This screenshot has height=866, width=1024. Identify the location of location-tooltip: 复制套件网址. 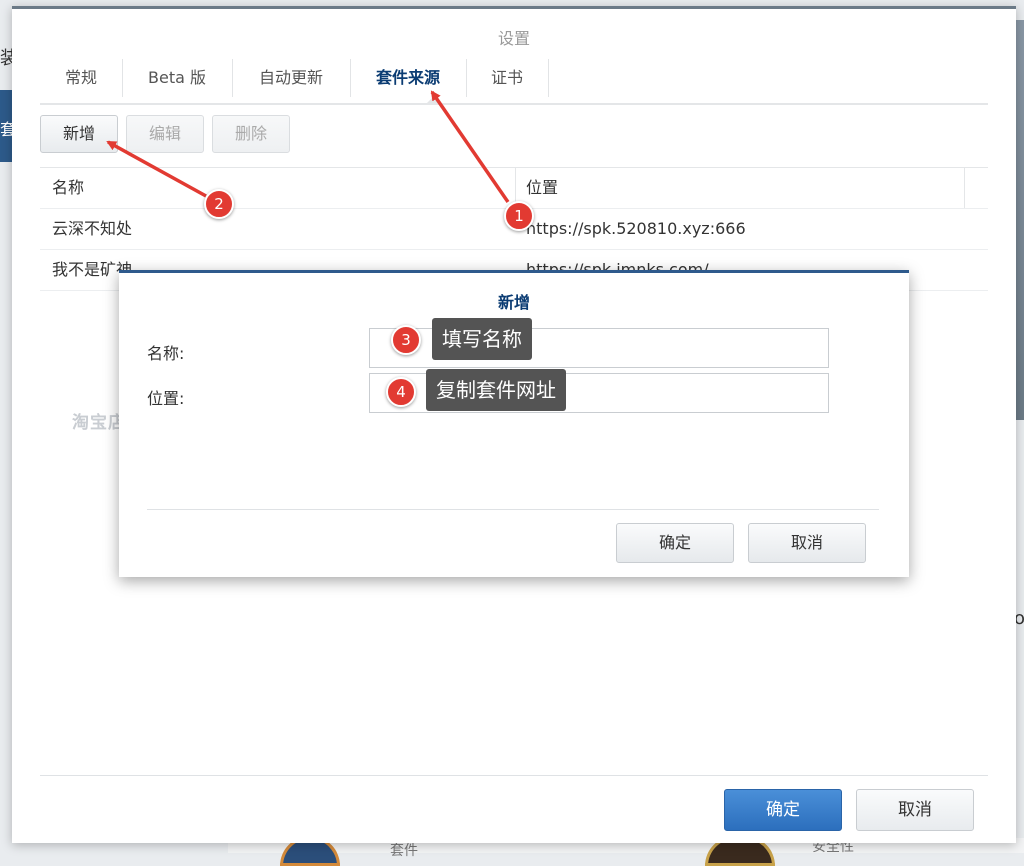
(496, 390).